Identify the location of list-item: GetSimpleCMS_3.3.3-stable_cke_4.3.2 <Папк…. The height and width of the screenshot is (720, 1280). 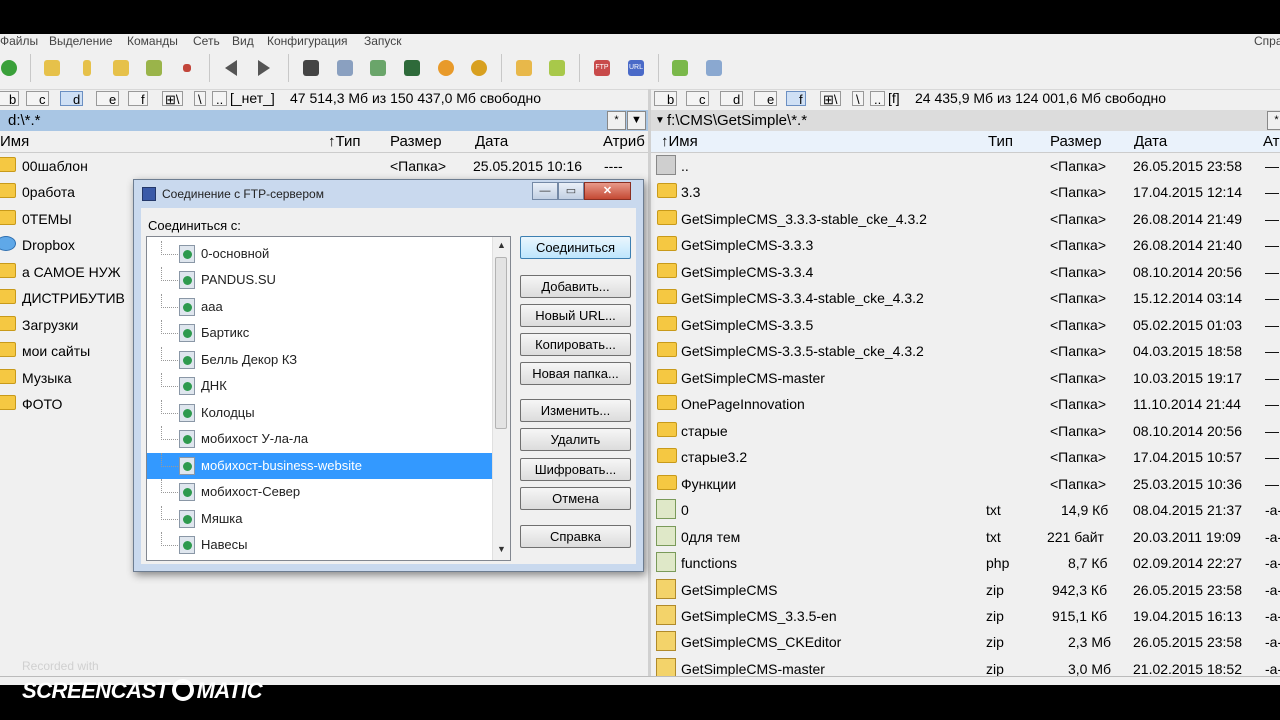
(965, 218).